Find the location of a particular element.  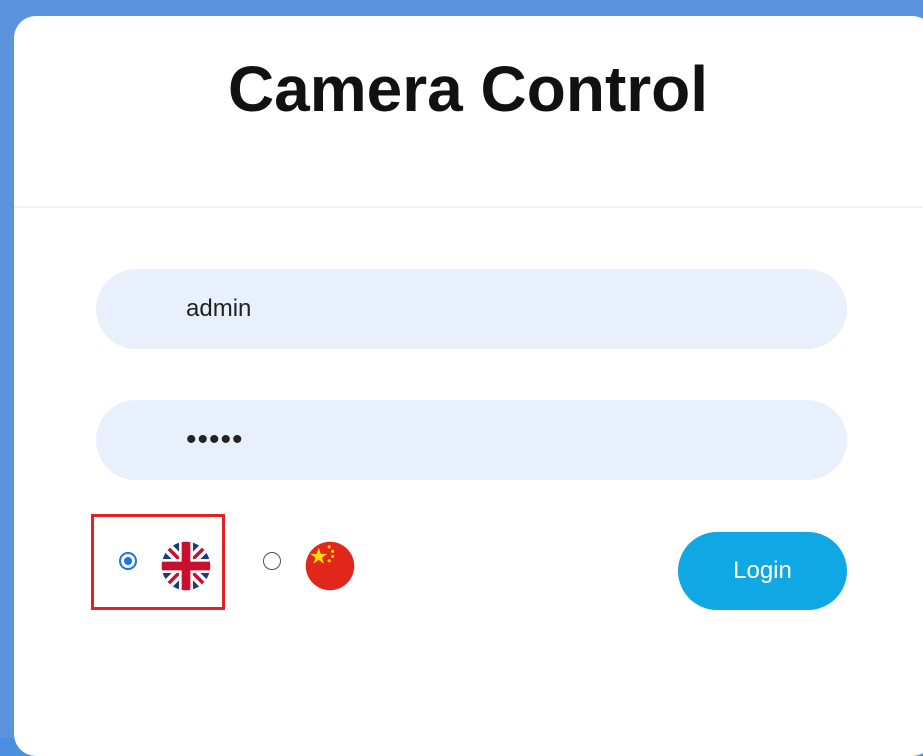

page-title: Camera Control is located at coordinates (468, 89).